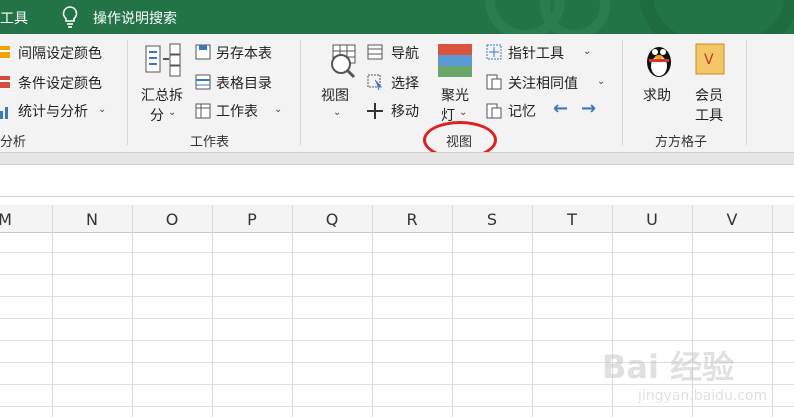 Image resolution: width=794 pixels, height=417 pixels. What do you see at coordinates (560, 108) in the screenshot?
I see `arrow-left-icon: ←` at bounding box center [560, 108].